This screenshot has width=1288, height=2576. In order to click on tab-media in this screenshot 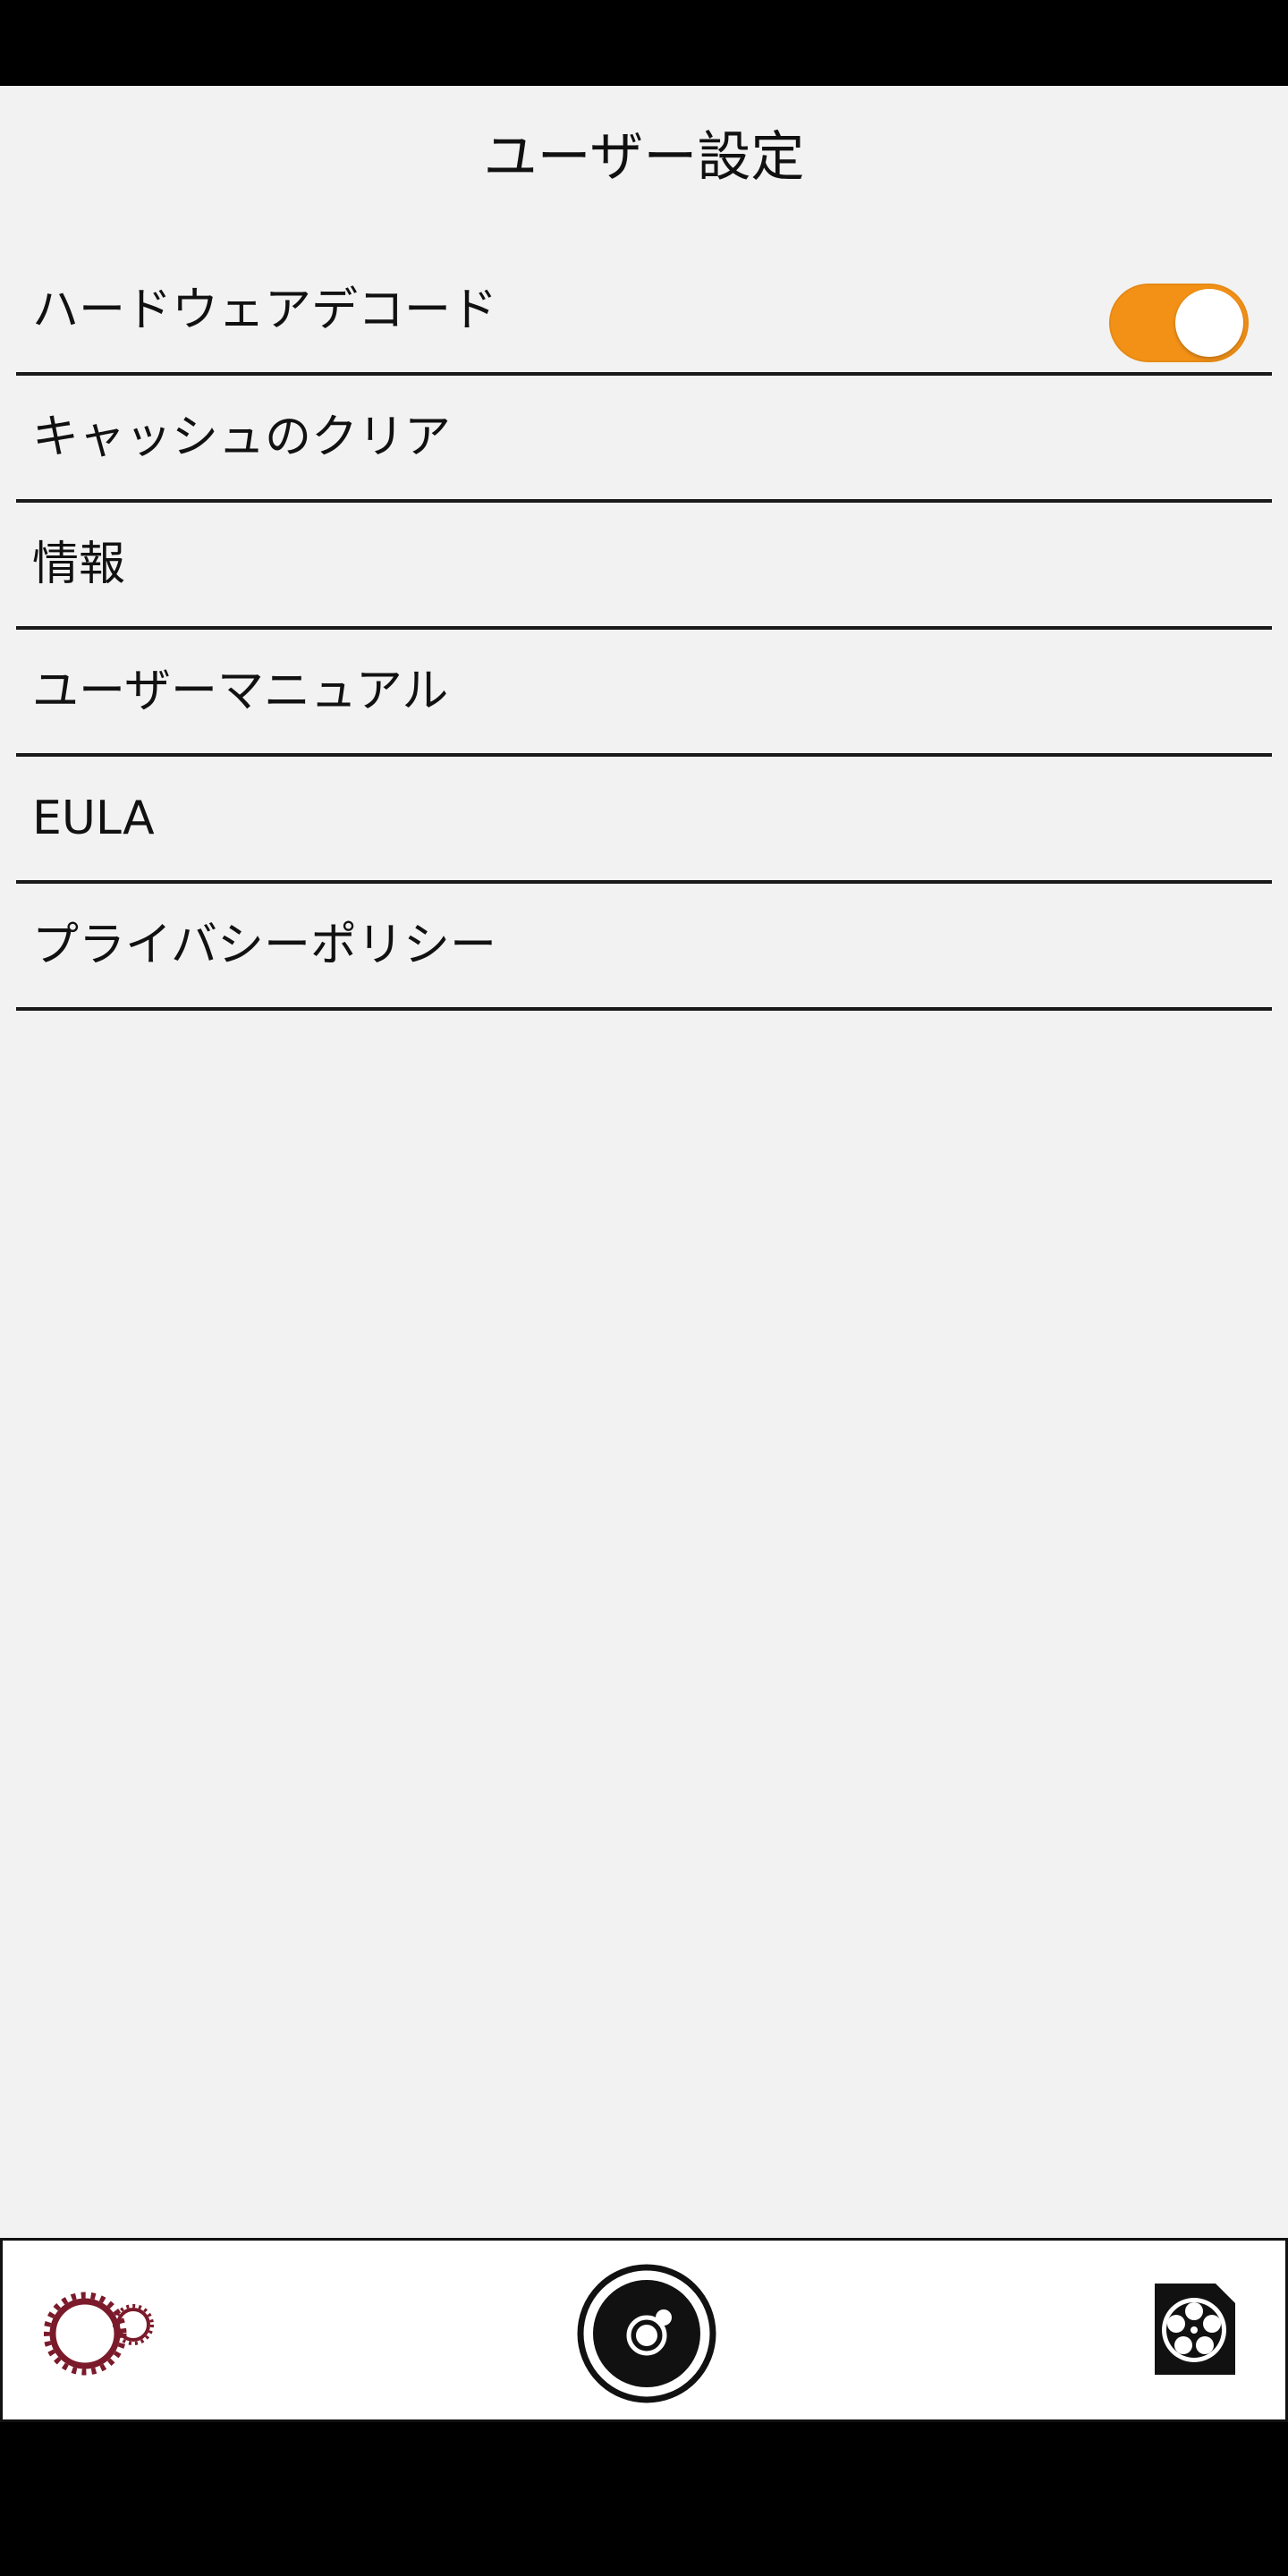, I will do `click(1195, 2329)`.